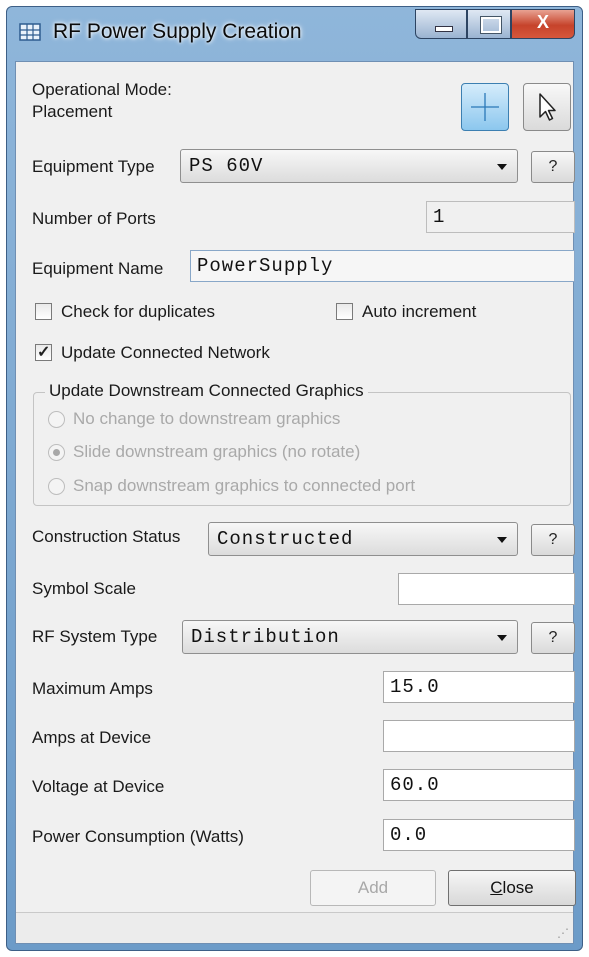 The image size is (589, 957). I want to click on rf-system-type-help-button: ?, so click(553, 638).